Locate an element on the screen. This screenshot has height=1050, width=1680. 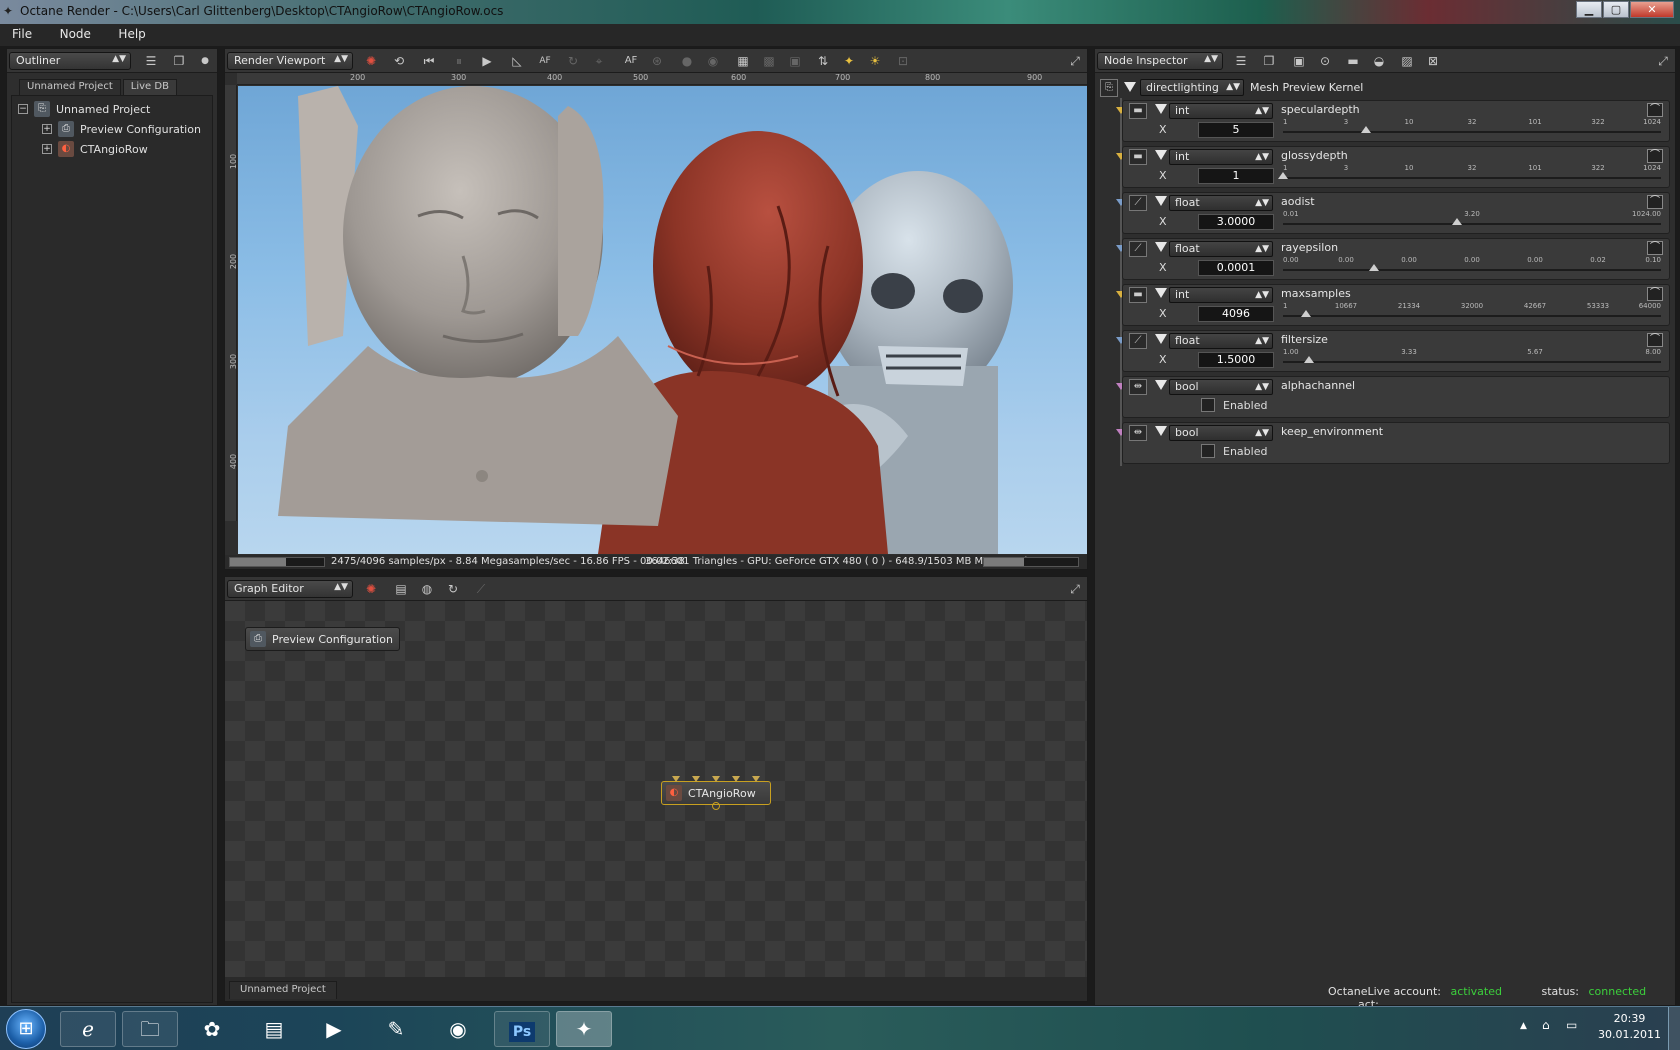
param-value-field: 3.0000 is located at coordinates (1236, 222).